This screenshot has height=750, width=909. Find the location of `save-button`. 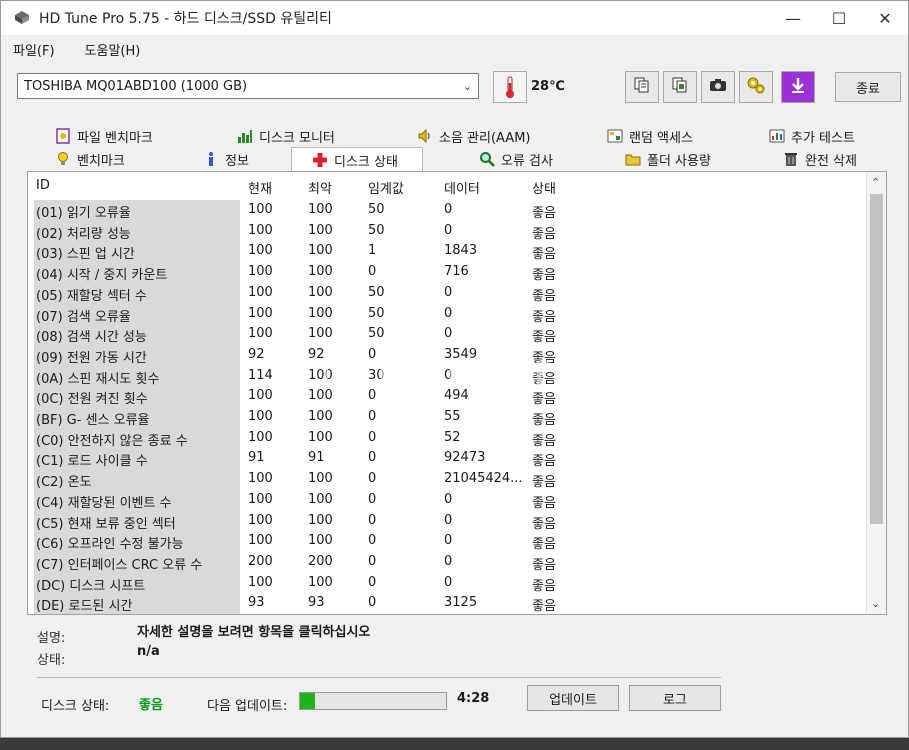

save-button is located at coordinates (798, 87).